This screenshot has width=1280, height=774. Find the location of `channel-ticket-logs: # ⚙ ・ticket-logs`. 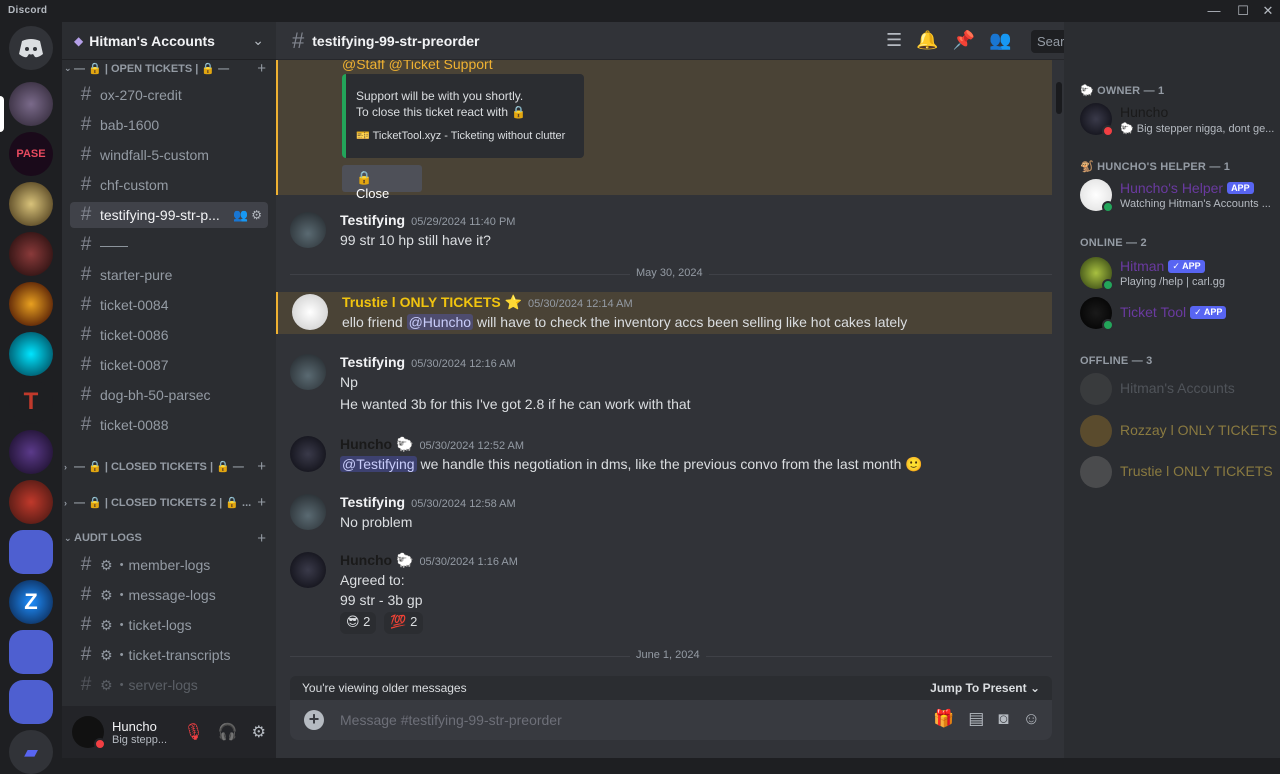

channel-ticket-logs: # ⚙ ・ticket-logs is located at coordinates (169, 625).